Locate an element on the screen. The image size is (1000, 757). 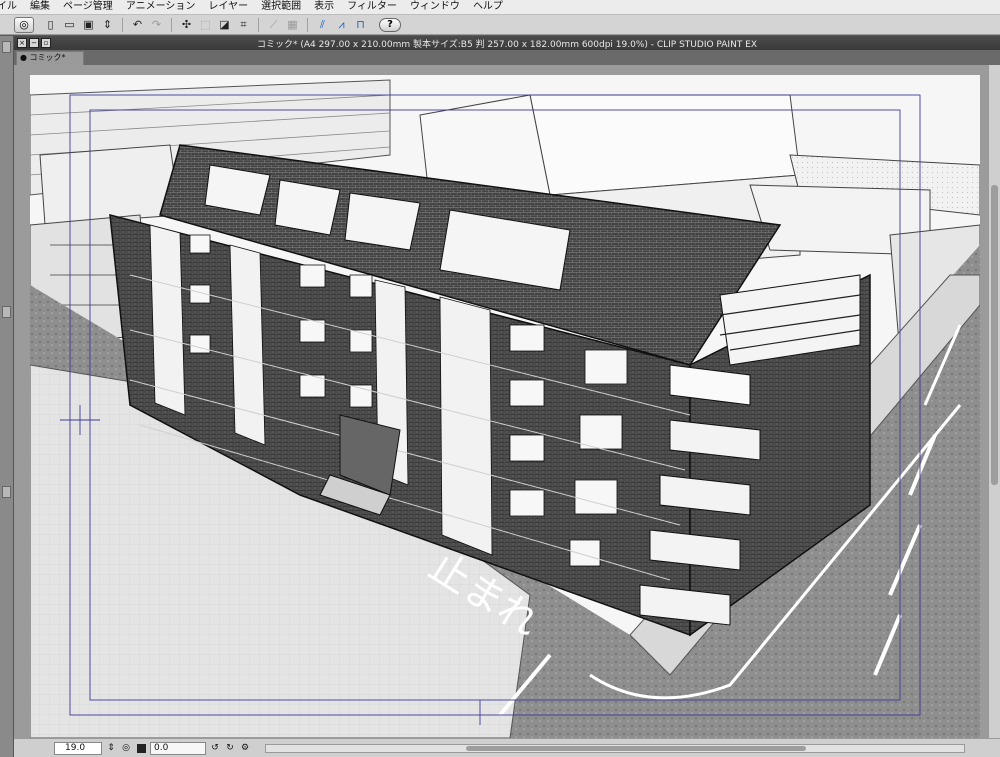
rotation-field: 0.0 is located at coordinates (178, 748).